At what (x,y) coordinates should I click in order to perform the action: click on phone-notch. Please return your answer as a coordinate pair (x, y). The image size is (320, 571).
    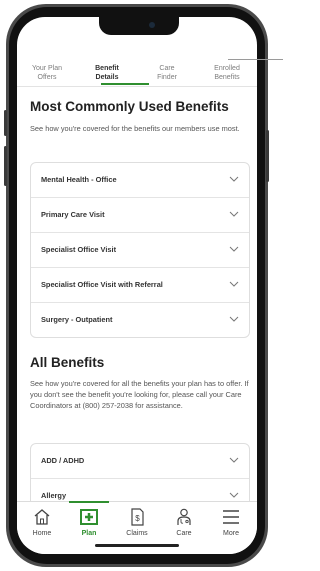
    Looking at the image, I should click on (139, 26).